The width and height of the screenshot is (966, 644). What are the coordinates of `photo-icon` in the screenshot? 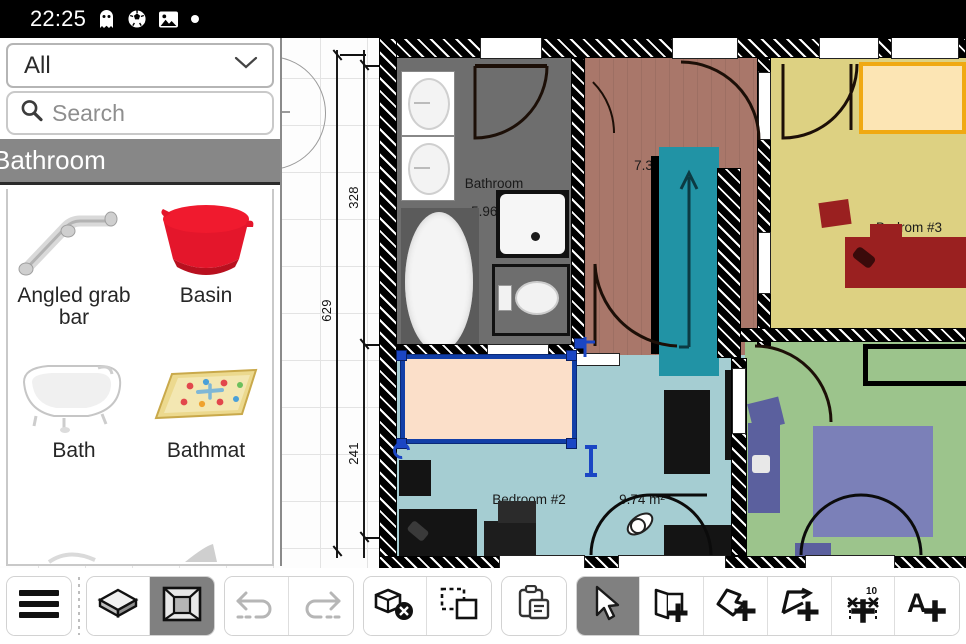 It's located at (168, 19).